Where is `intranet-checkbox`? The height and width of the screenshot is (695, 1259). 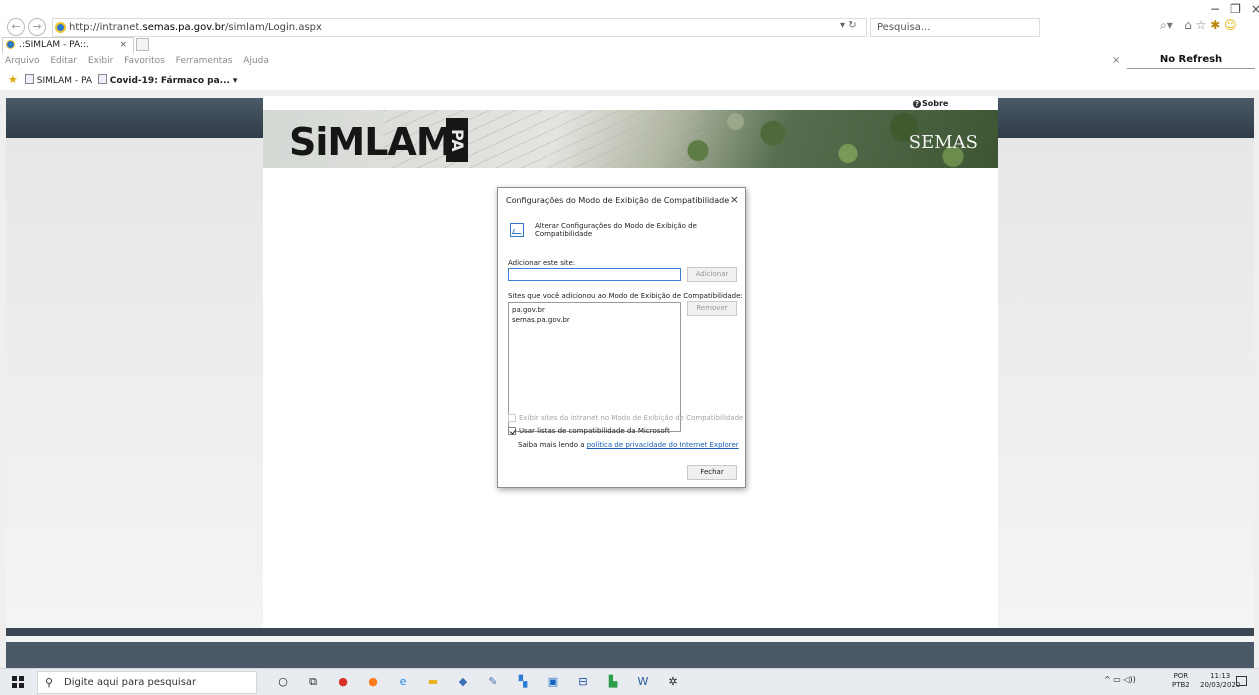
intranet-checkbox is located at coordinates (512, 418).